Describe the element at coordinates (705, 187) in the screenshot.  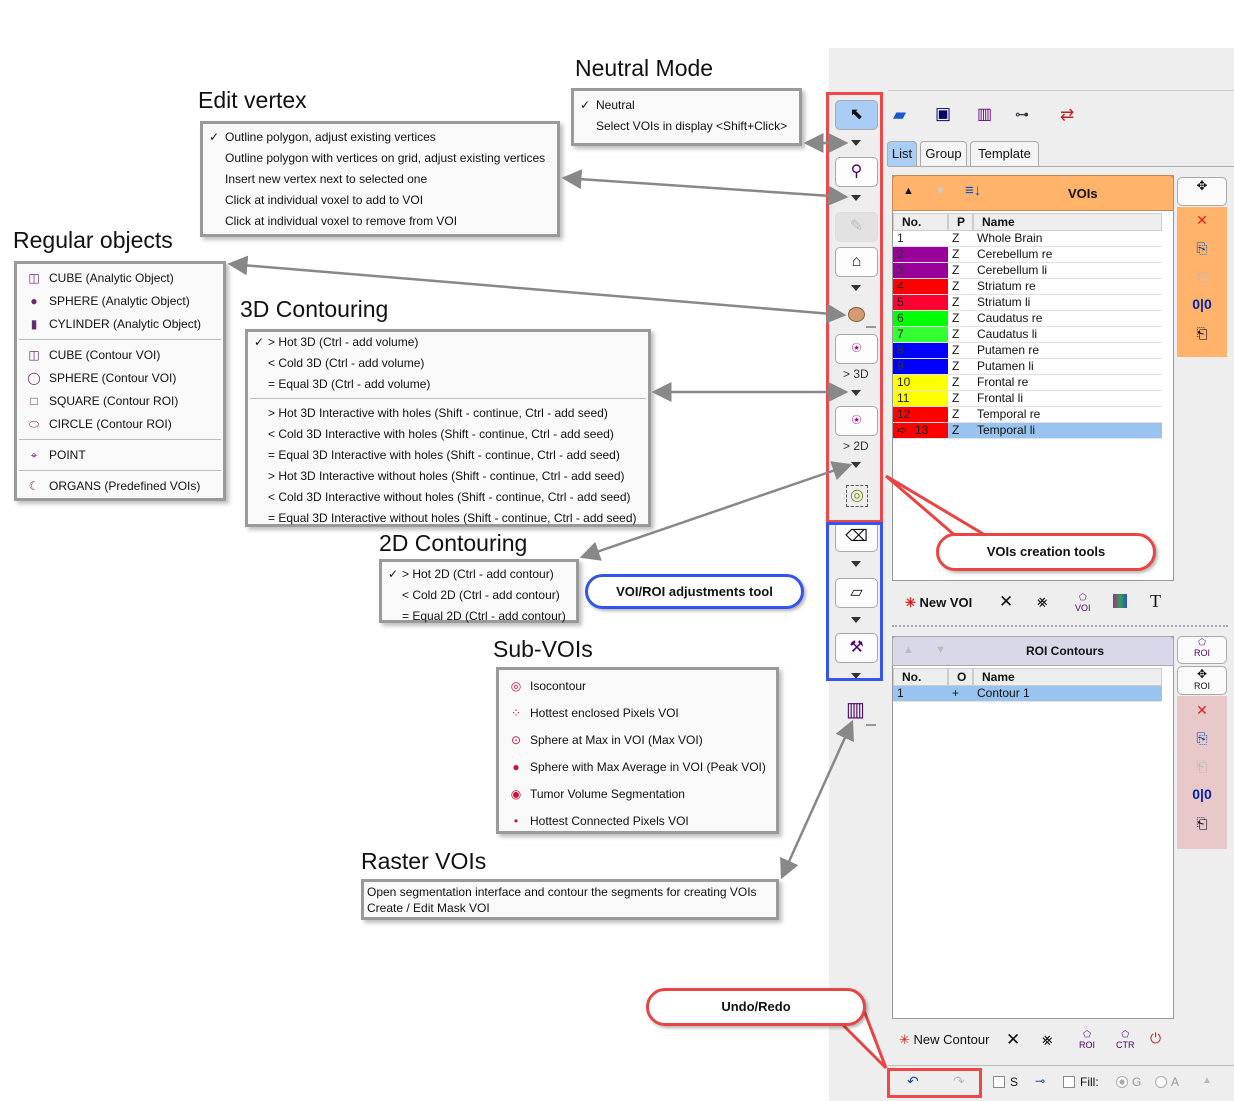
I see `edit-vertex-arrow` at that location.